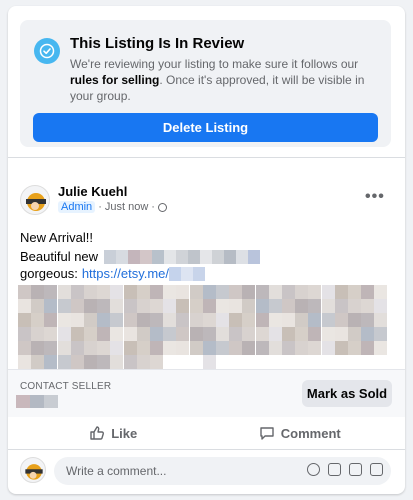  I want to click on emoji-icon, so click(313, 469).